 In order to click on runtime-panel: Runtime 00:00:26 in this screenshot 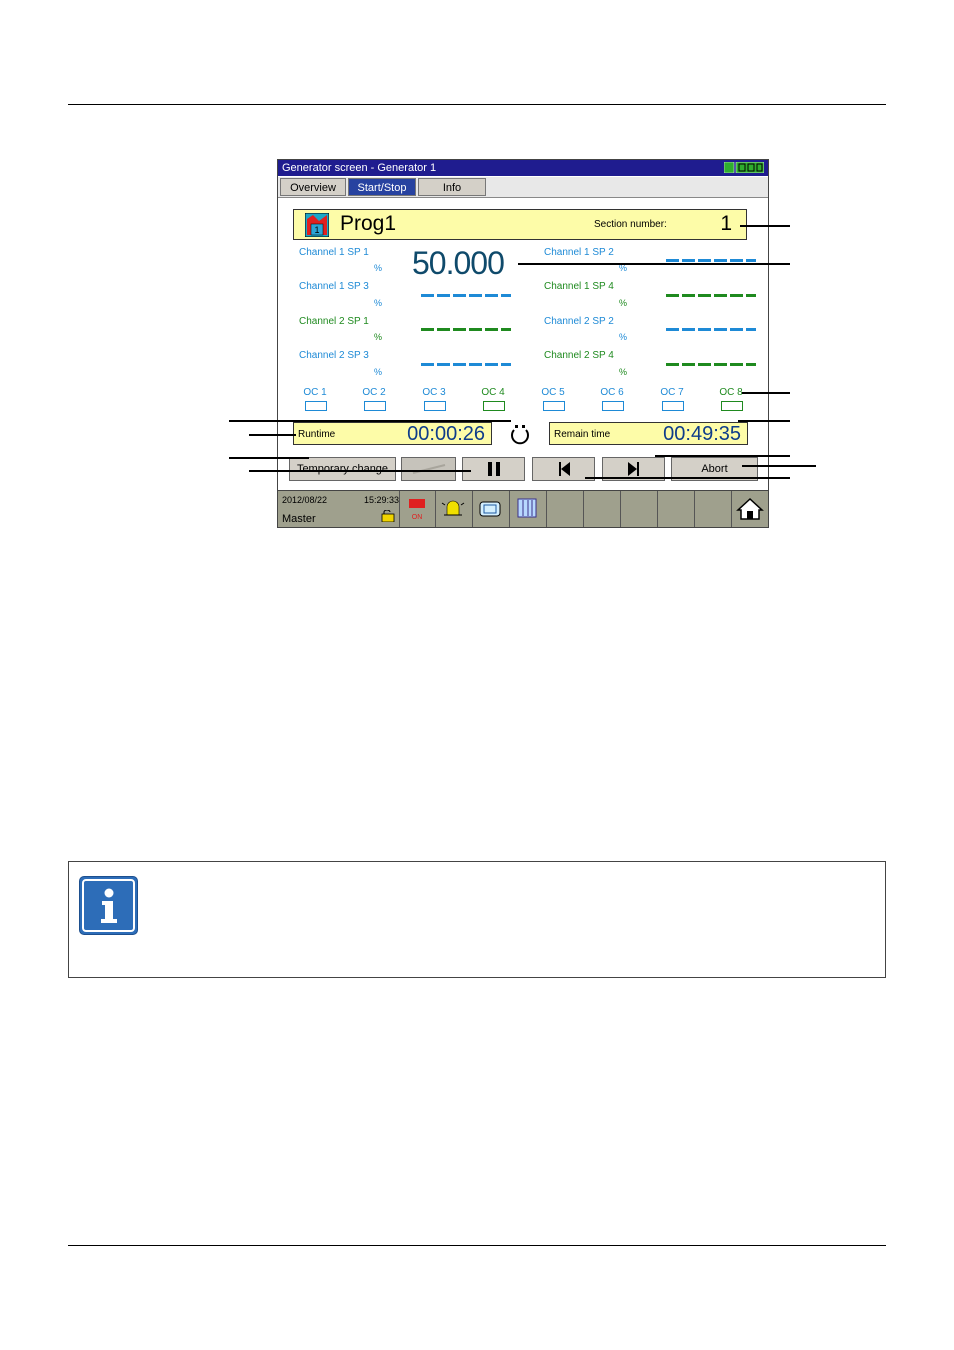, I will do `click(392, 433)`.